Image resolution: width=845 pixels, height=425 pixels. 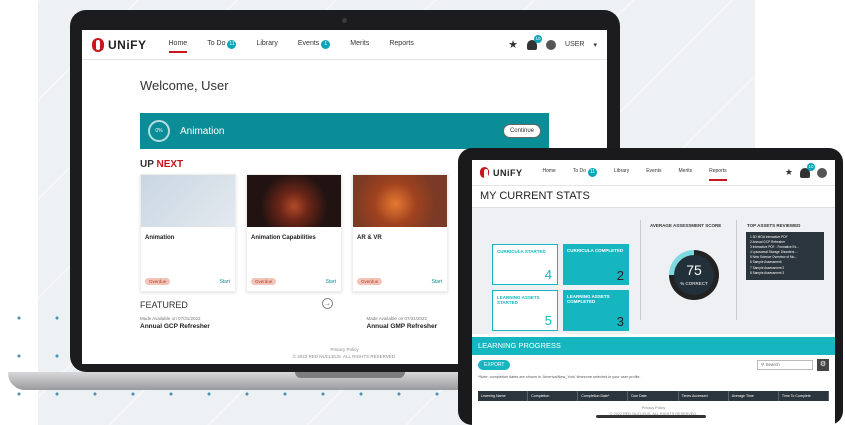 I want to click on arrow-right-icon: →, so click(x=327, y=303).